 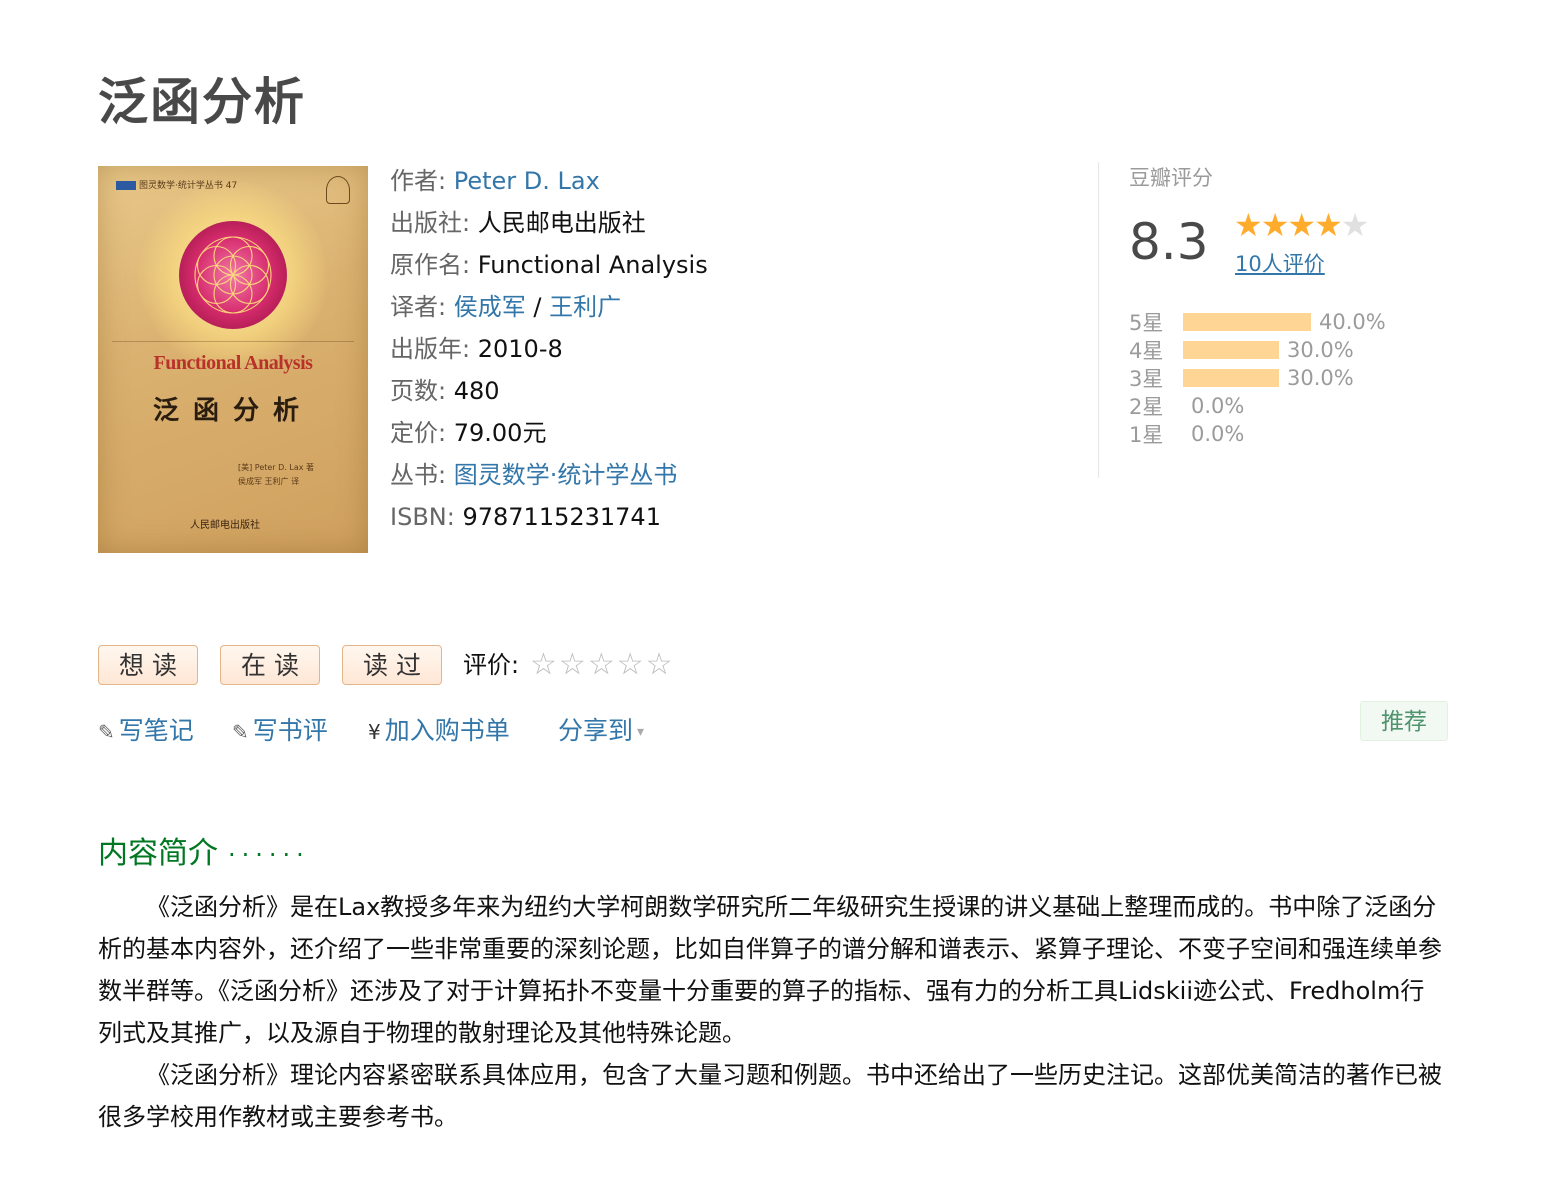 What do you see at coordinates (1404, 721) in the screenshot?
I see `recommend-button: 推荐` at bounding box center [1404, 721].